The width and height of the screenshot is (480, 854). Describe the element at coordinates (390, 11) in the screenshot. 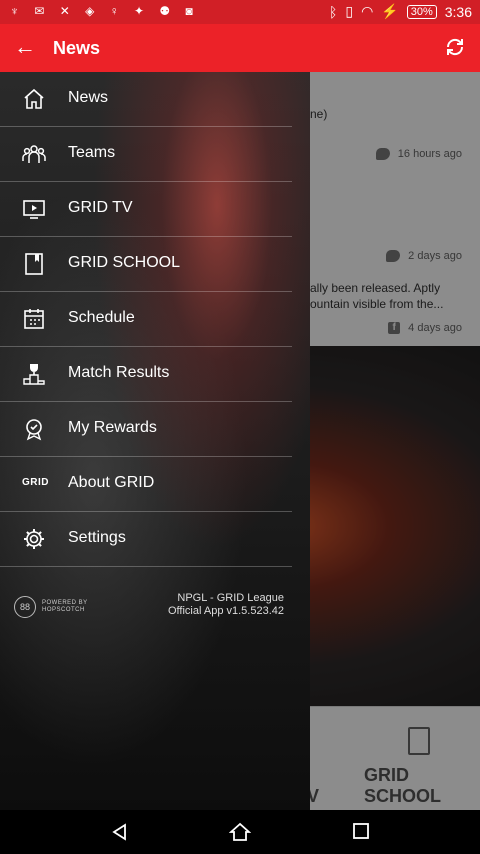

I see `battery-charging-icon: ⚡` at that location.